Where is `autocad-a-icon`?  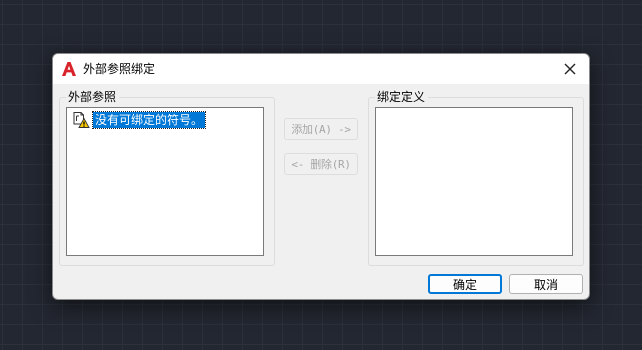 autocad-a-icon is located at coordinates (69, 69).